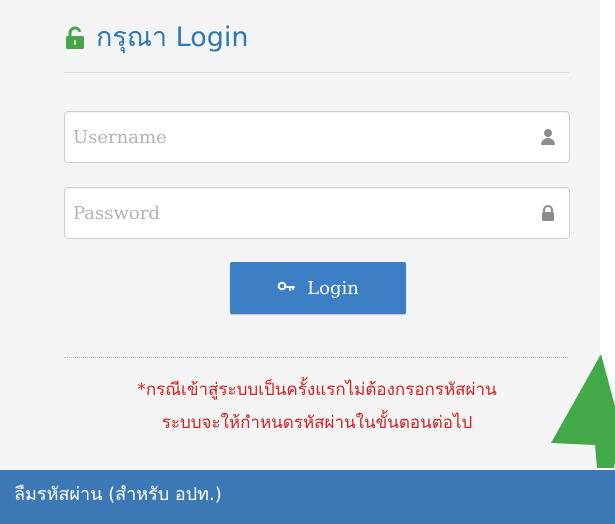 Image resolution: width=615 pixels, height=524 pixels. I want to click on username-field, so click(317, 137).